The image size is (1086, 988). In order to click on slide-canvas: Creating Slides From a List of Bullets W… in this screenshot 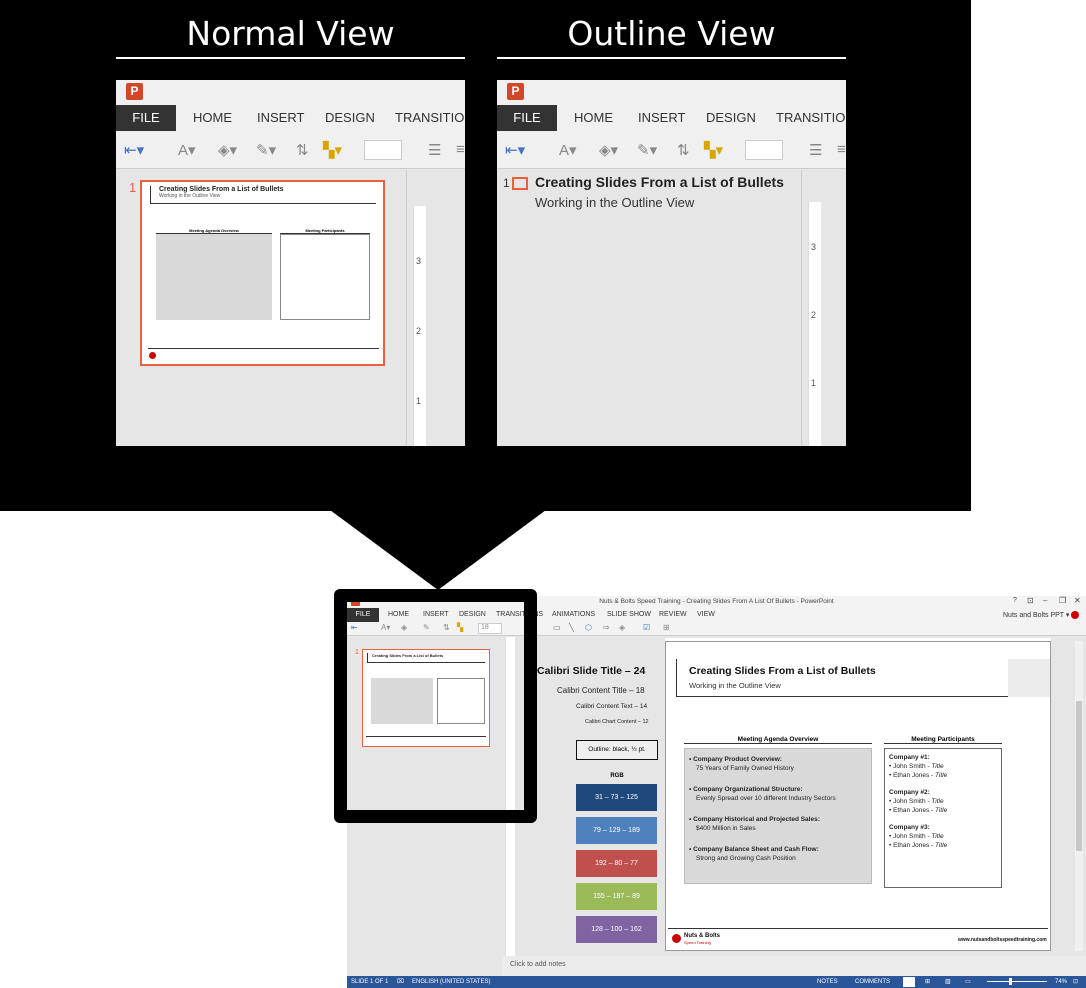, I will do `click(858, 796)`.